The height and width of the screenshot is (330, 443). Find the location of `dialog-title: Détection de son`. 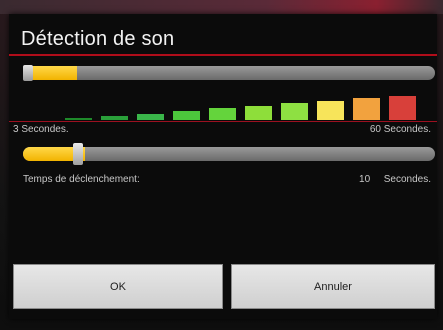

dialog-title: Détection de son is located at coordinates (98, 39).